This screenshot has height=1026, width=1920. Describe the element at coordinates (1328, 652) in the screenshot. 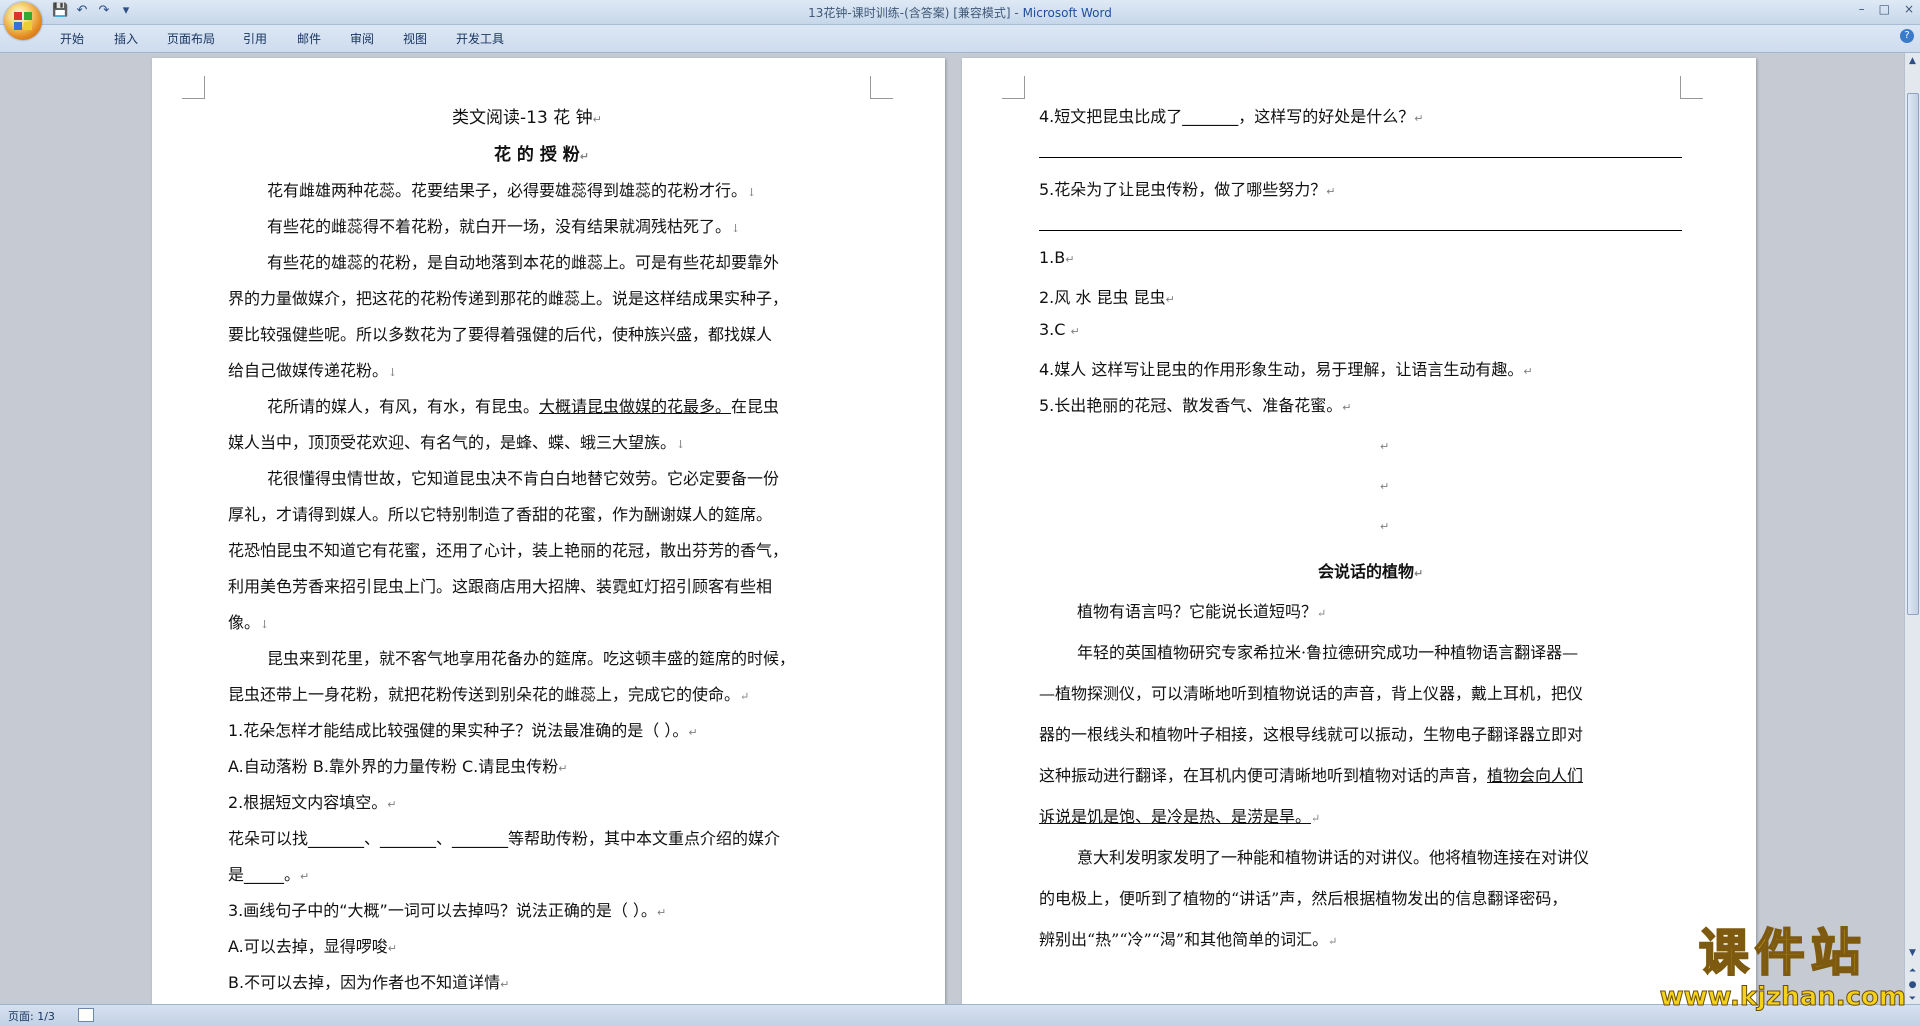

I see `article-line: 年轻的英国植物研究专家希拉米·鲁拉德研究成功一种植物语言翻译器—` at that location.